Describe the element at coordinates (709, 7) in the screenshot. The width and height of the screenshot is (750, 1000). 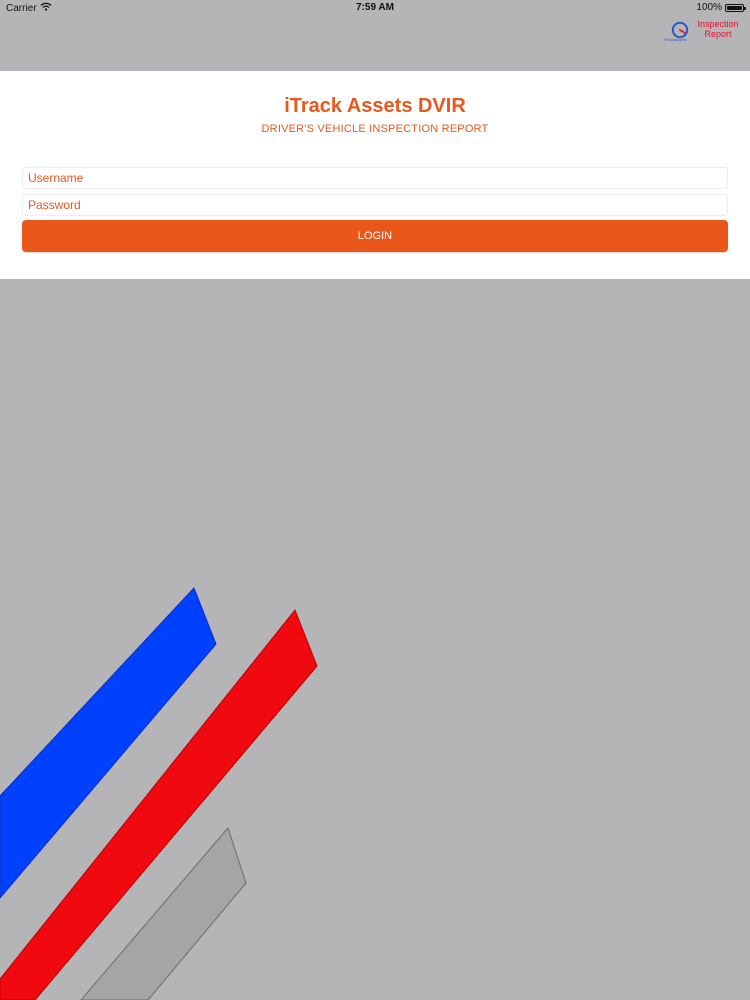
I see `battery-percent: 100%` at that location.